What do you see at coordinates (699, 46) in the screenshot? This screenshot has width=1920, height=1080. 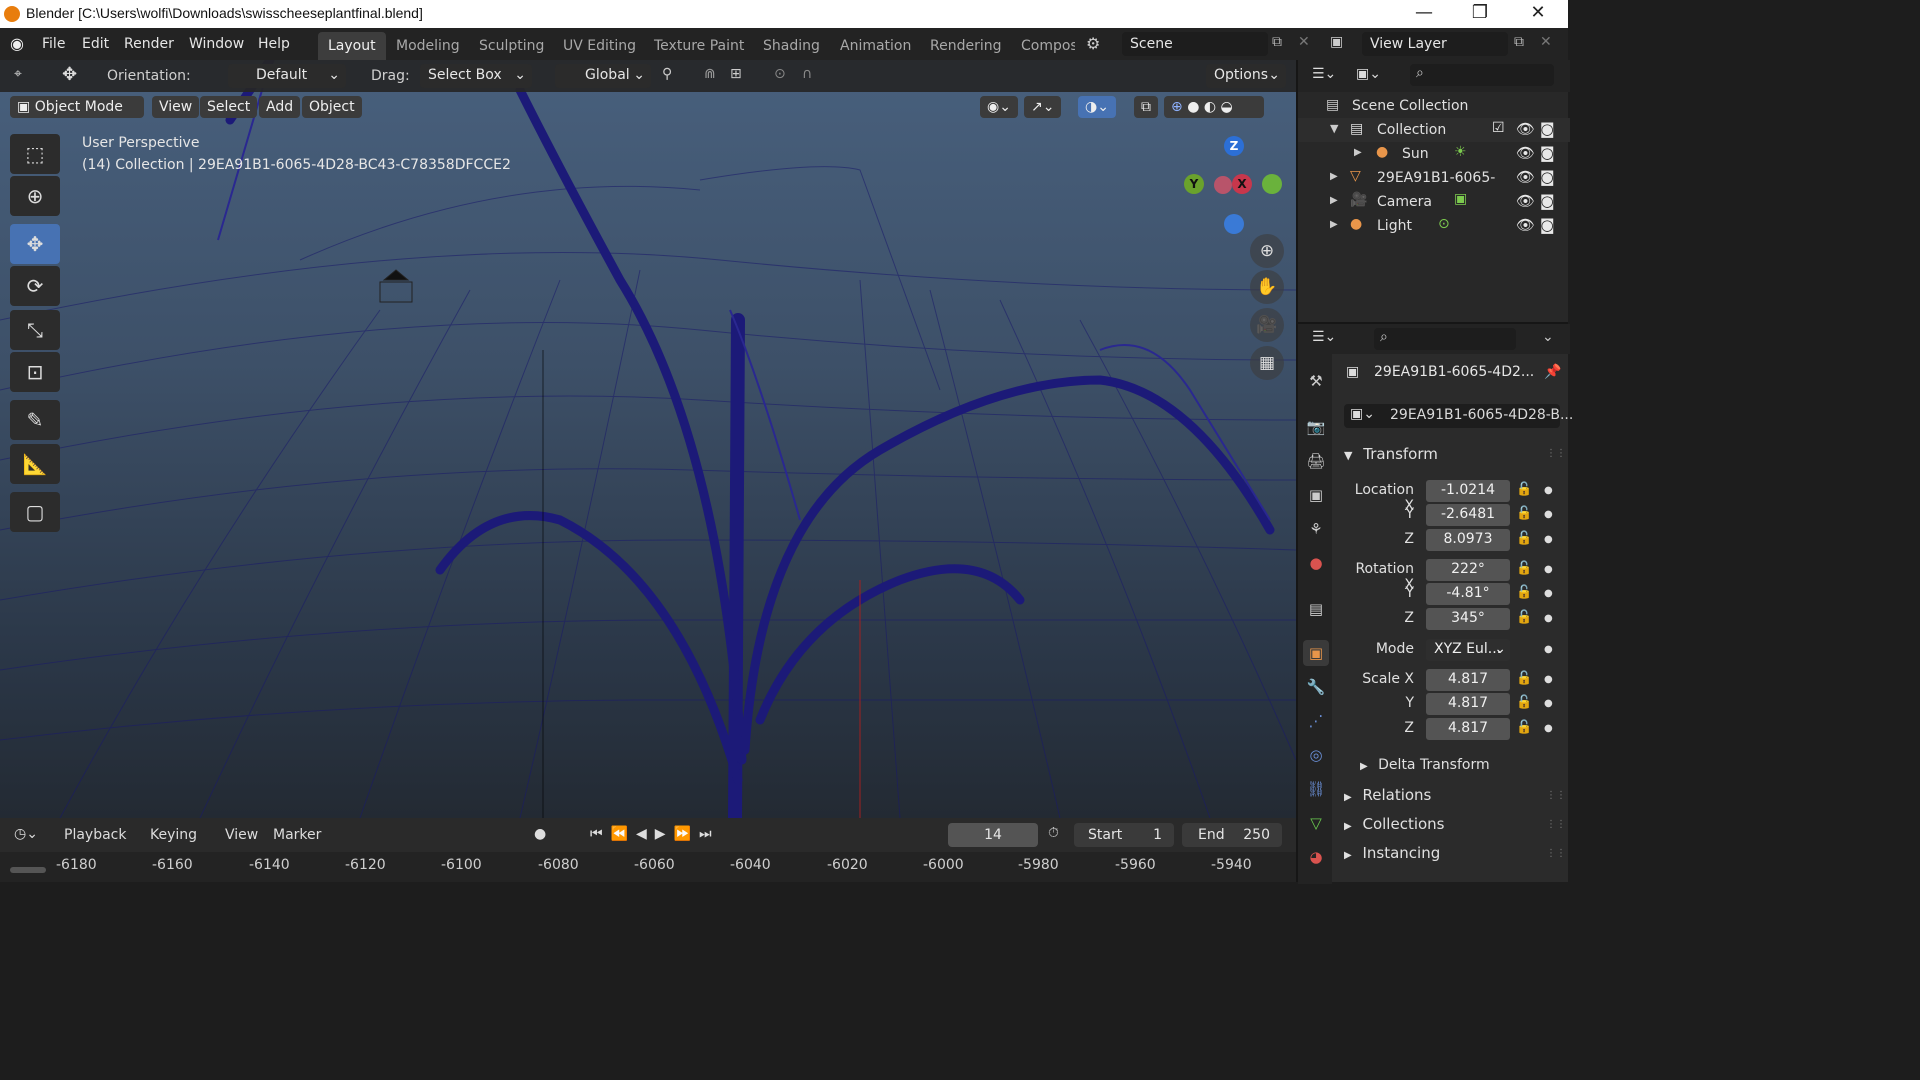 I see `tab-texture-paint: Texture Paint` at bounding box center [699, 46].